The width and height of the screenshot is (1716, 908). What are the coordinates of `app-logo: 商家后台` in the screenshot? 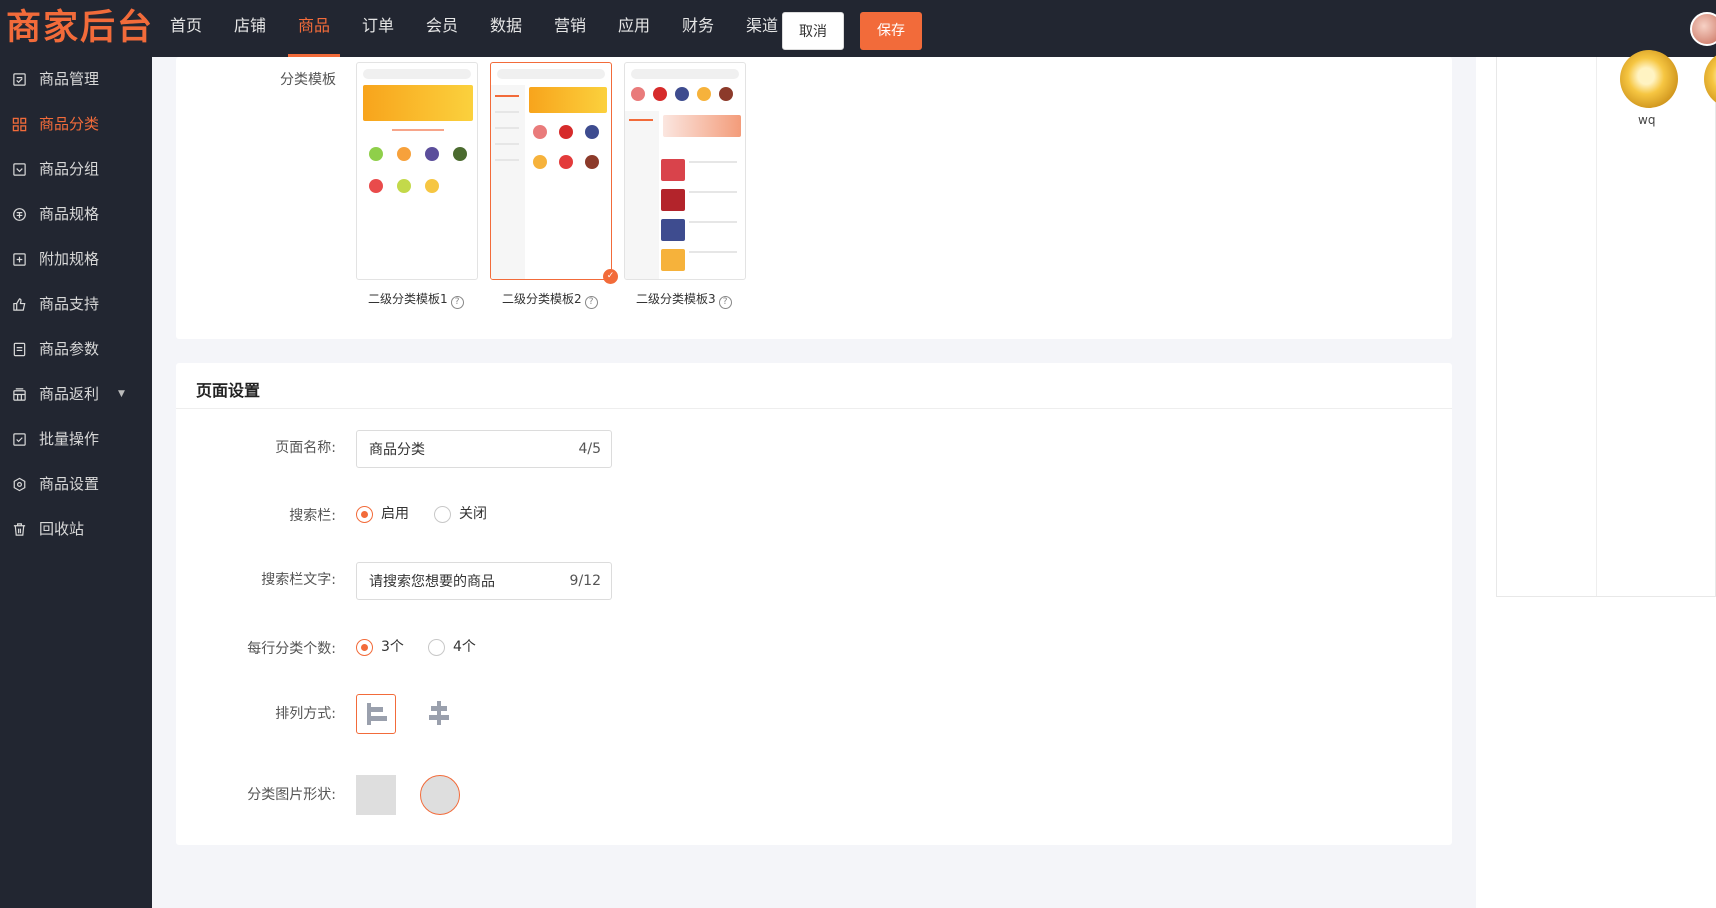 It's located at (80, 28).